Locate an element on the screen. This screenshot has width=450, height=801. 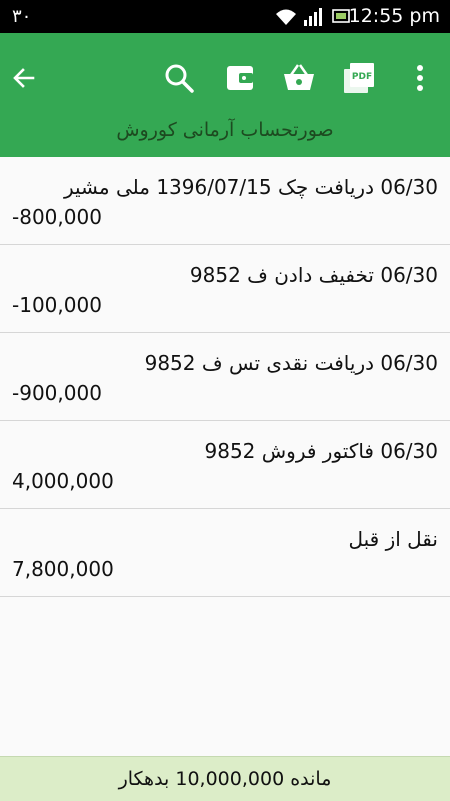
battery-icon is located at coordinates (341, 16).